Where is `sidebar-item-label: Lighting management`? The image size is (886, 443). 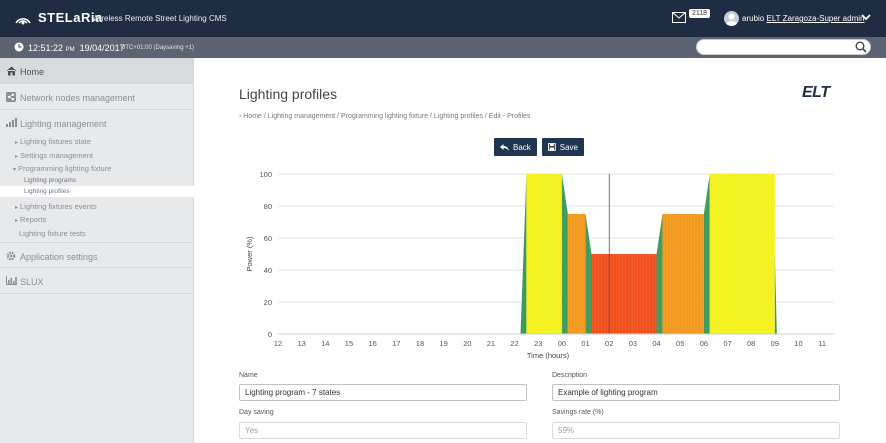
sidebar-item-label: Lighting management is located at coordinates (63, 124).